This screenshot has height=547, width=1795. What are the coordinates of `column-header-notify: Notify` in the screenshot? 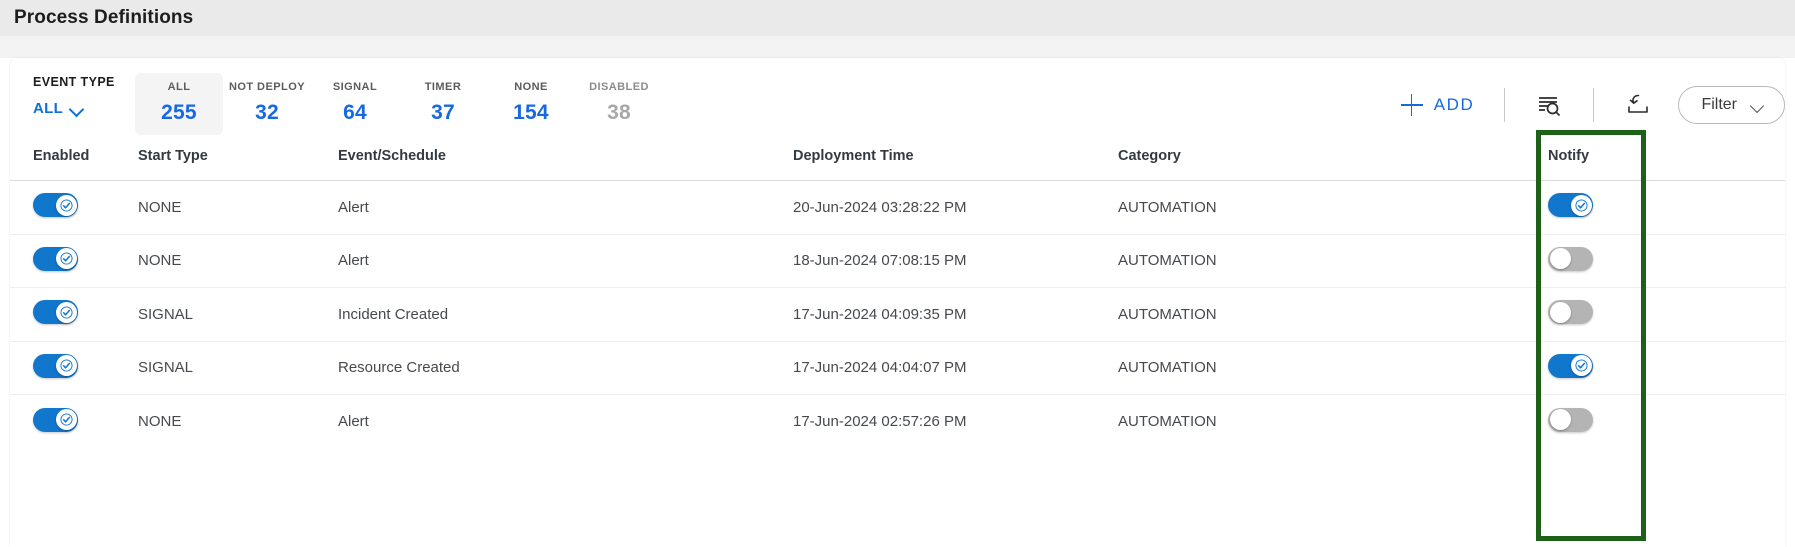 It's located at (1598, 161).